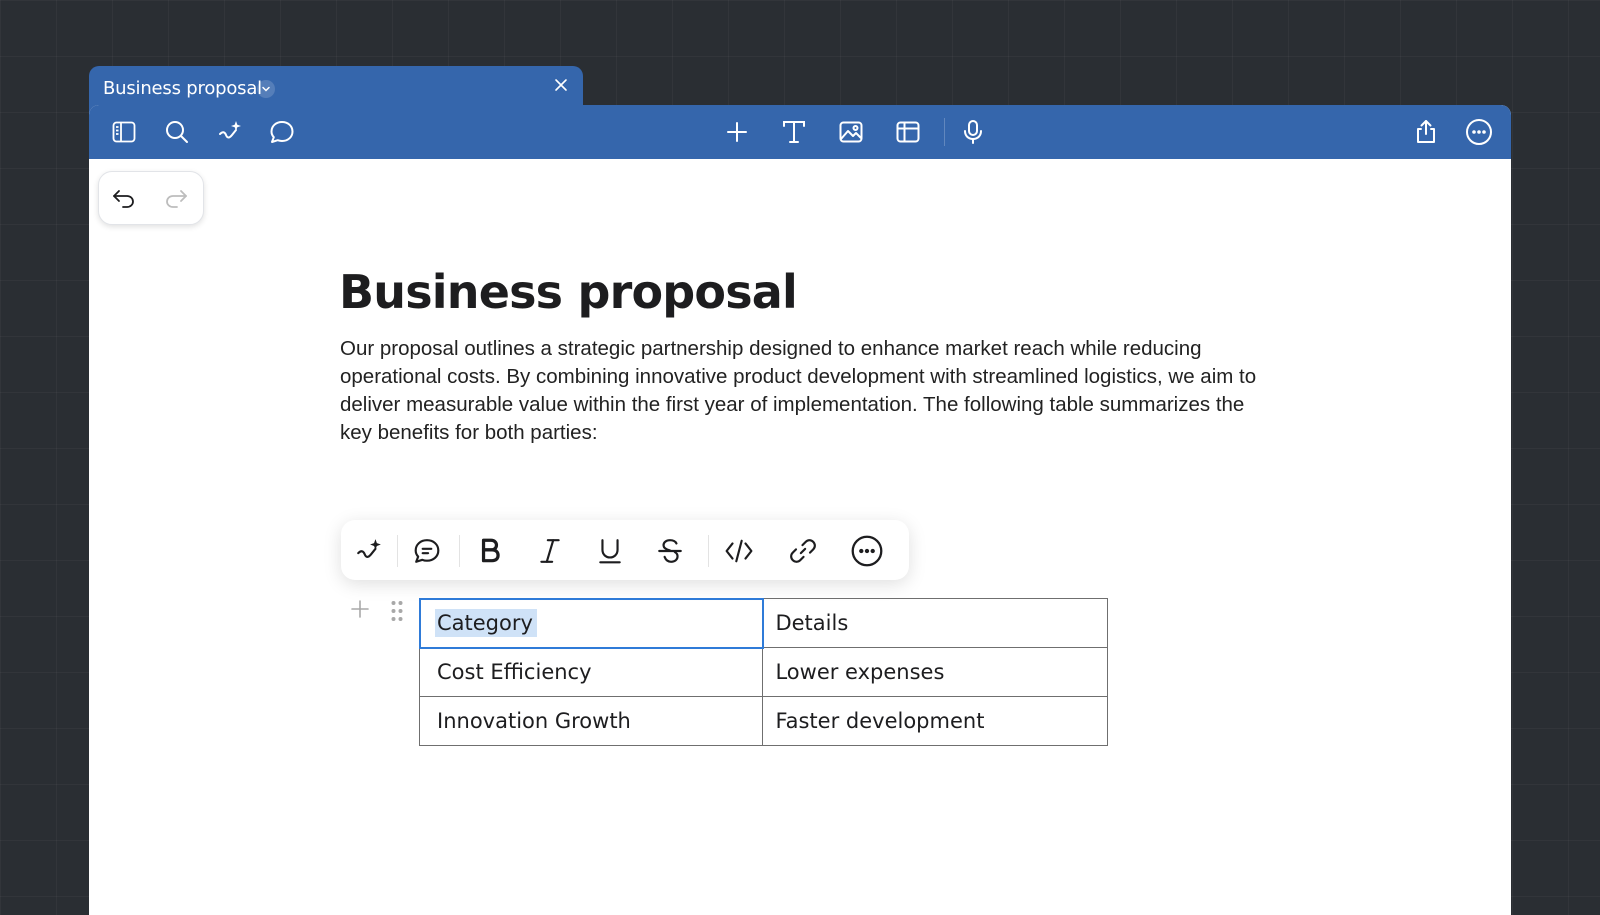  What do you see at coordinates (266, 89) in the screenshot?
I see `chevron-down-icon` at bounding box center [266, 89].